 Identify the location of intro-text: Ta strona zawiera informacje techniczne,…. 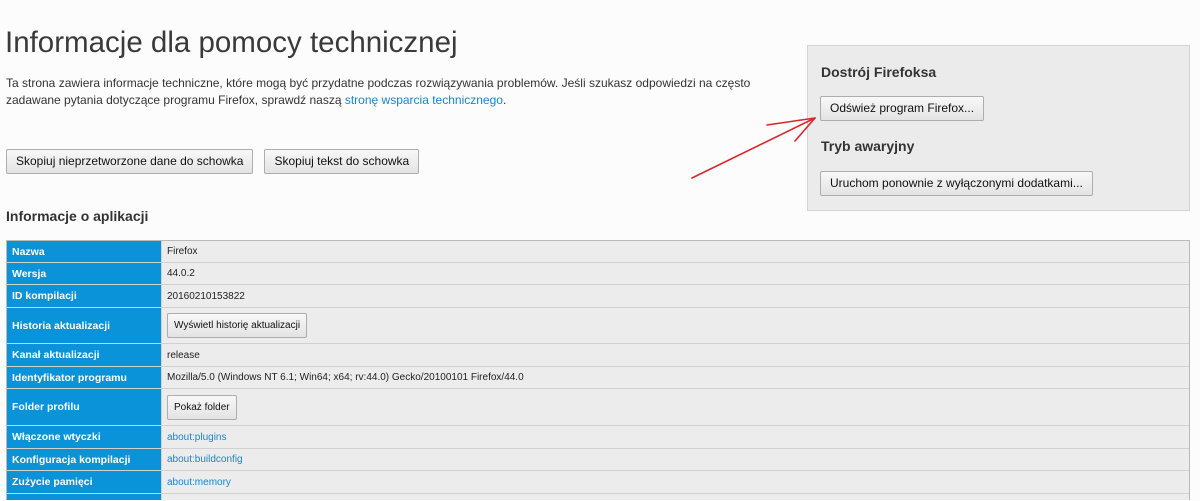
(378, 92).